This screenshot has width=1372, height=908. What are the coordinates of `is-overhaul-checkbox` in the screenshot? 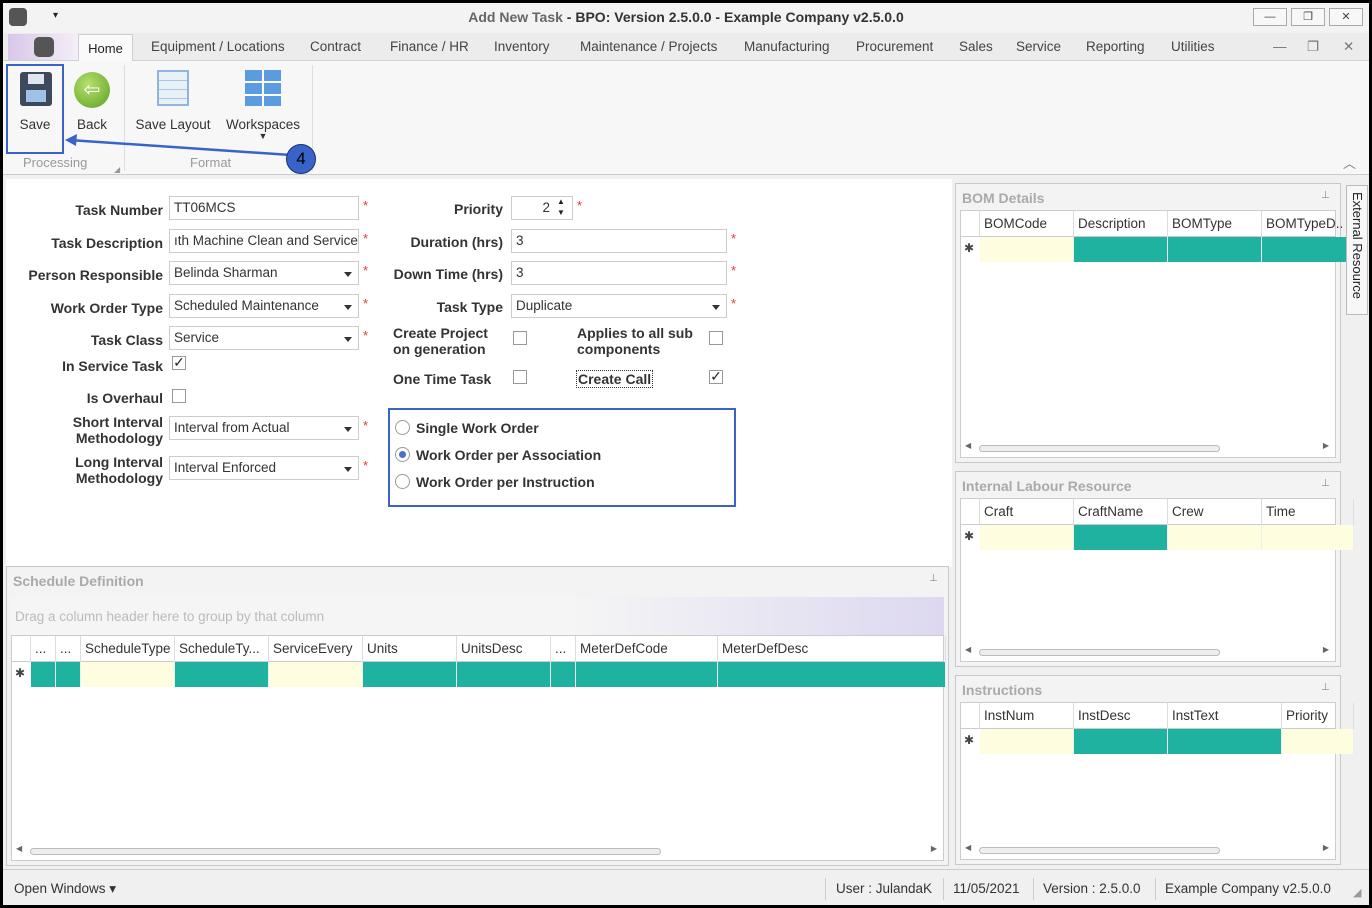 It's located at (179, 396).